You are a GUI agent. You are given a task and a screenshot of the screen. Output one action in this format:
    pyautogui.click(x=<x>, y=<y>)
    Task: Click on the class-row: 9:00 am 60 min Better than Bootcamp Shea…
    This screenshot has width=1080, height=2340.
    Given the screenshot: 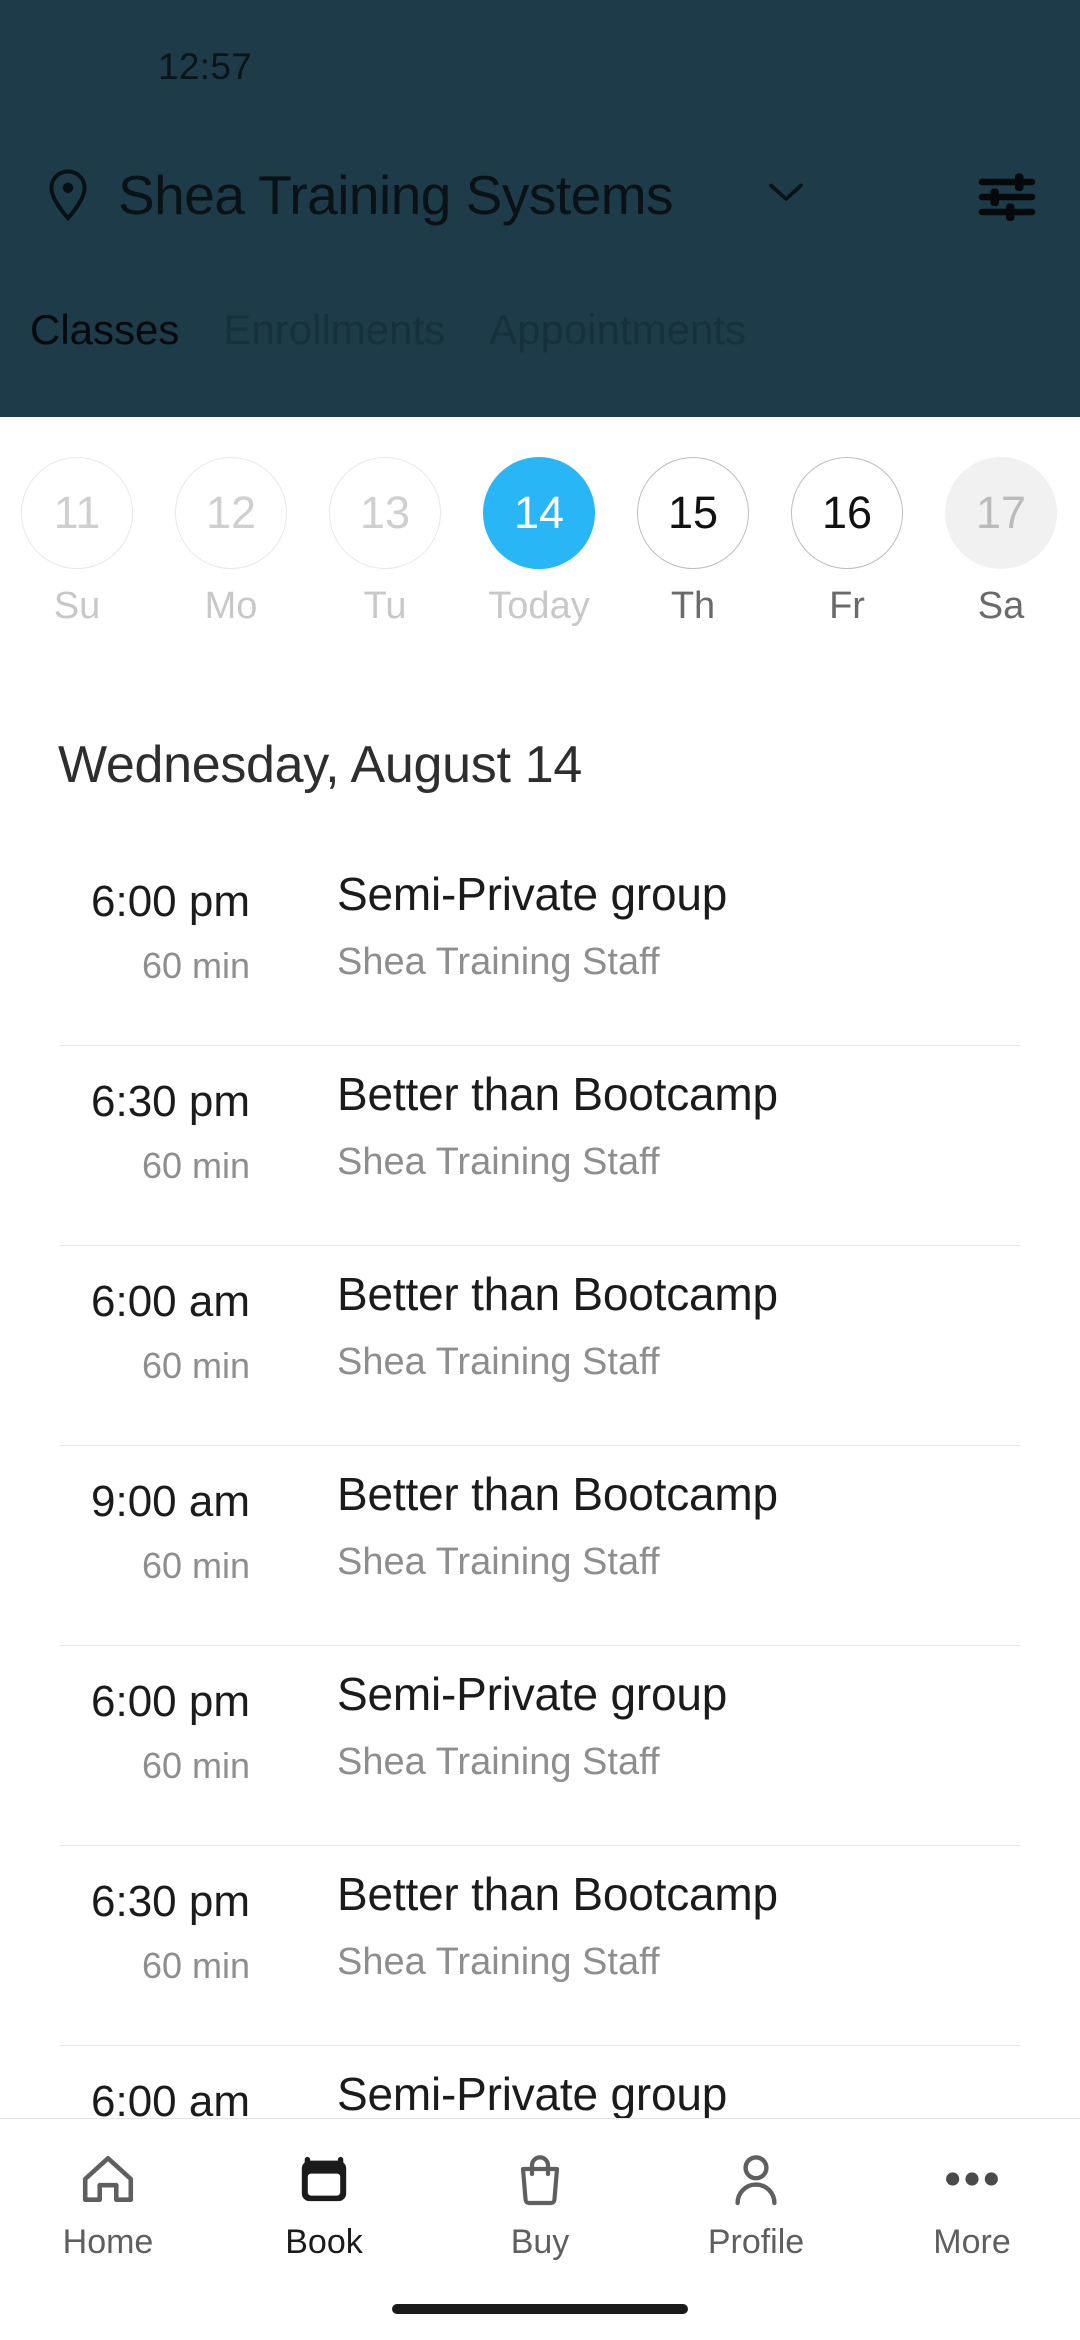 What is the action you would take?
    pyautogui.click(x=540, y=1545)
    